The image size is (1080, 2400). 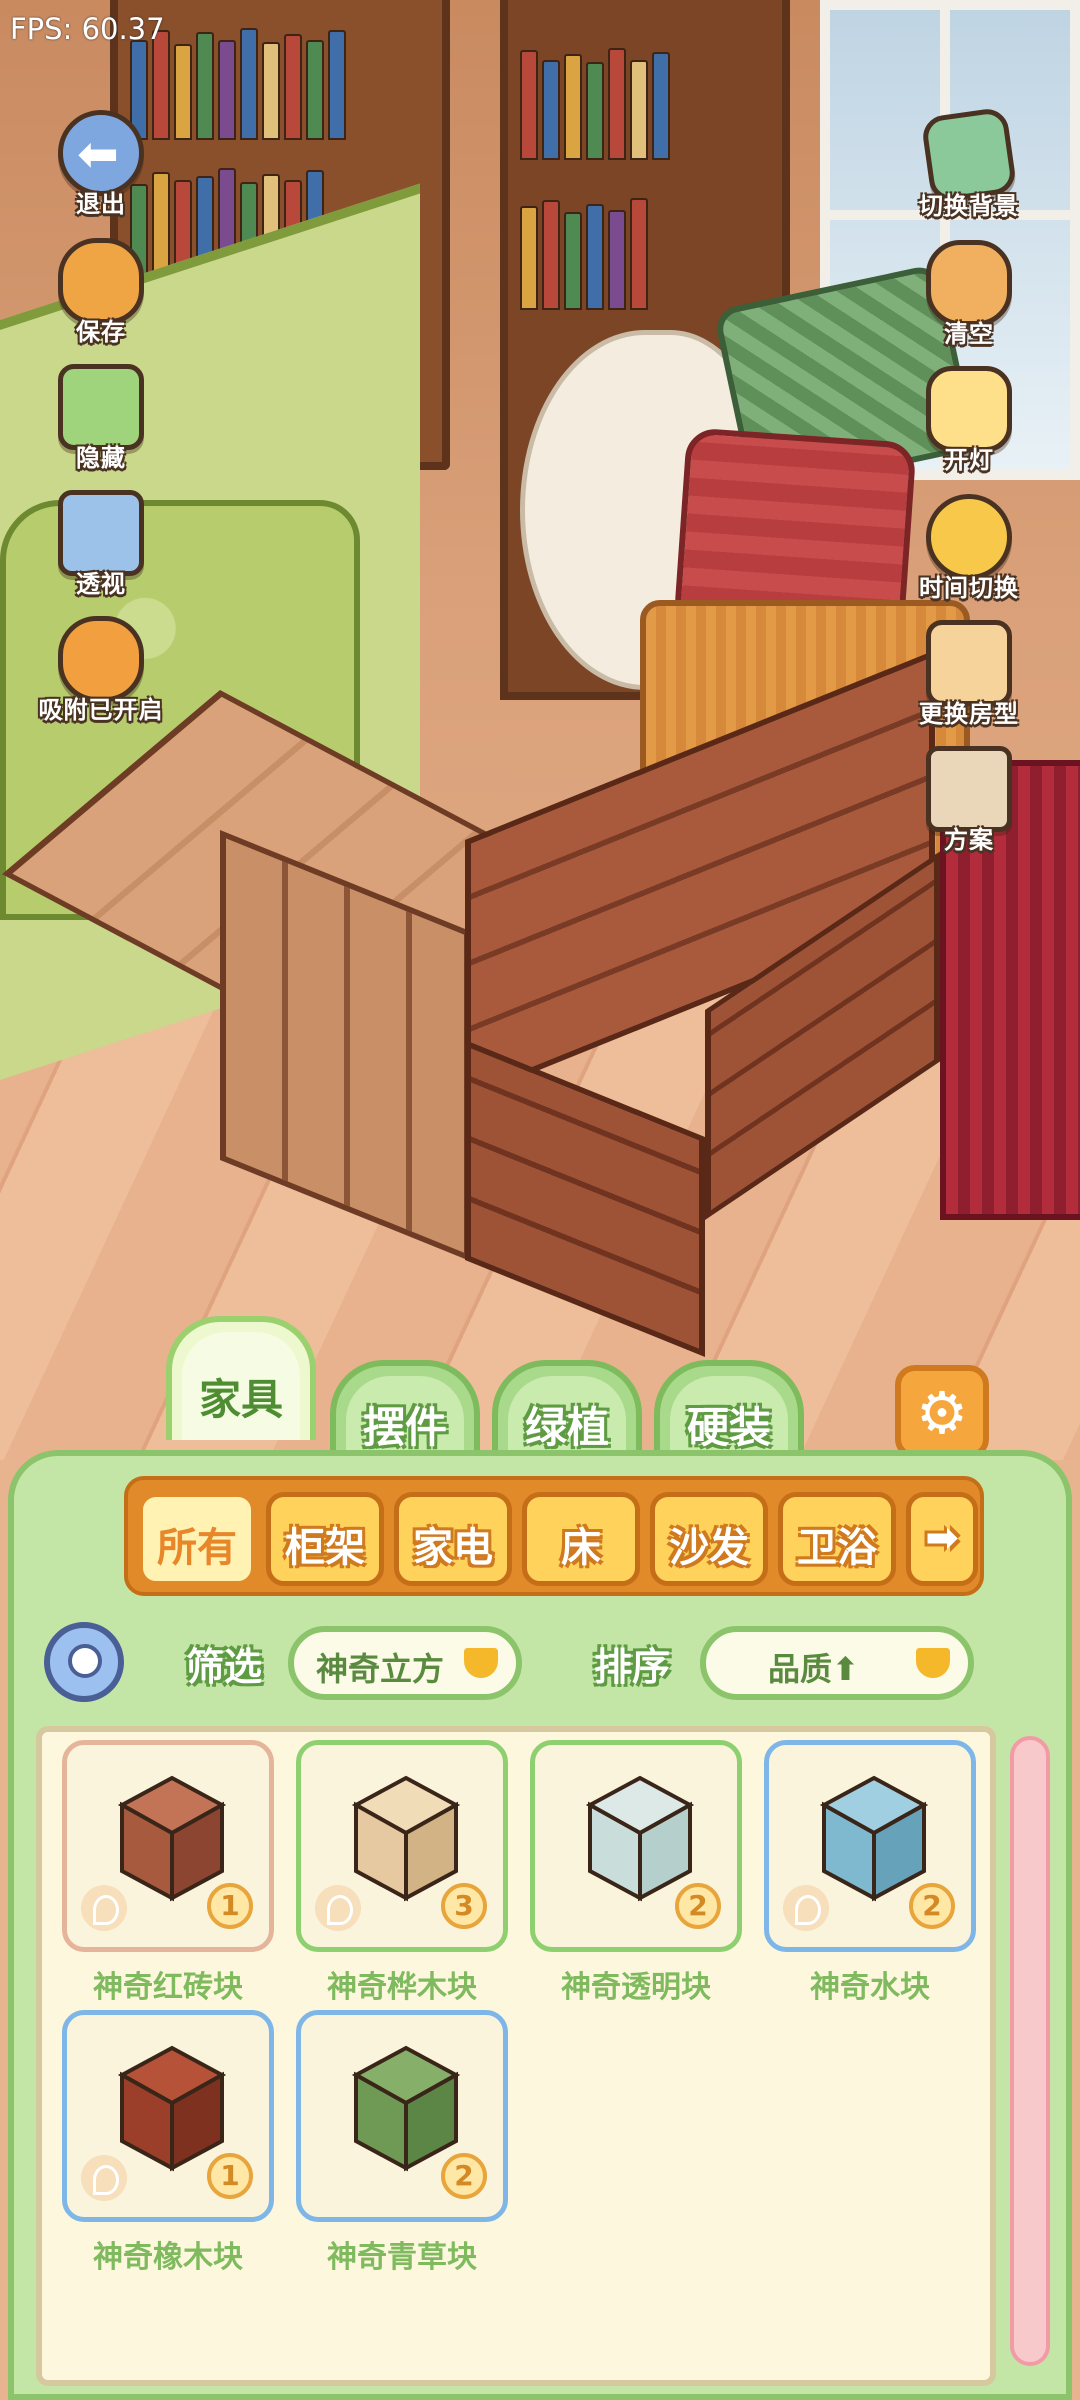 What do you see at coordinates (581, 1548) in the screenshot?
I see `subcategory-label: 床` at bounding box center [581, 1548].